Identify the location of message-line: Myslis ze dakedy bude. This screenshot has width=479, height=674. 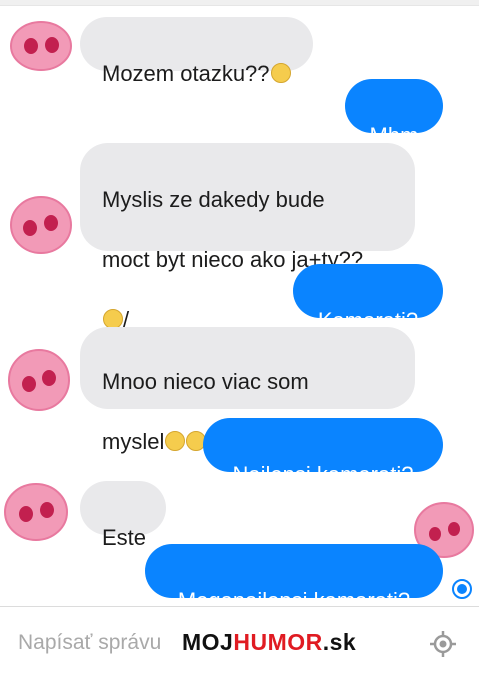
(213, 199).